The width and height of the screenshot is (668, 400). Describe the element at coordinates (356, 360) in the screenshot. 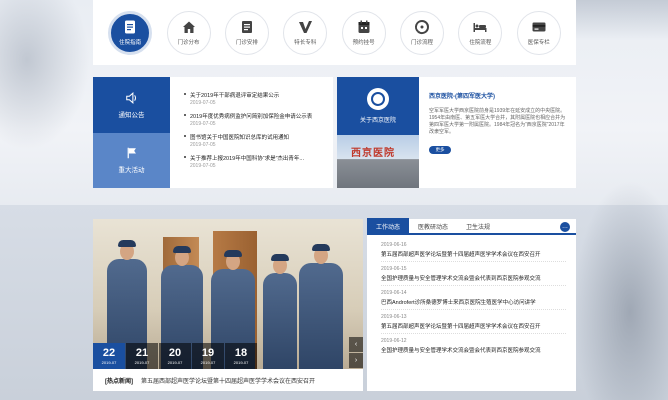

I see `next-arrow-icon: ›` at that location.